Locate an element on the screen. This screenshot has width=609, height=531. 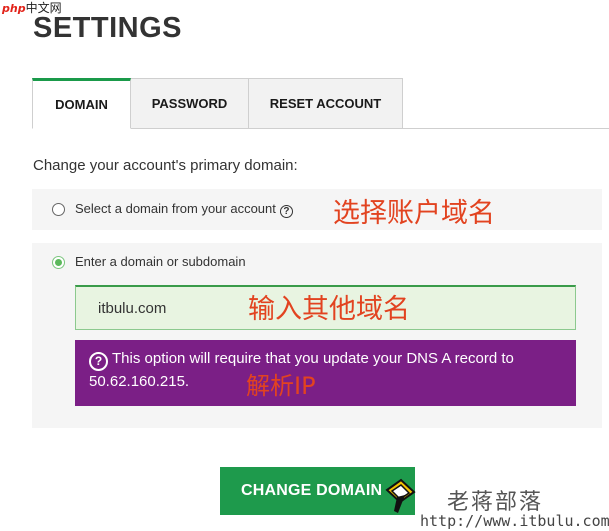
pen-cursor-icon is located at coordinates (400, 495).